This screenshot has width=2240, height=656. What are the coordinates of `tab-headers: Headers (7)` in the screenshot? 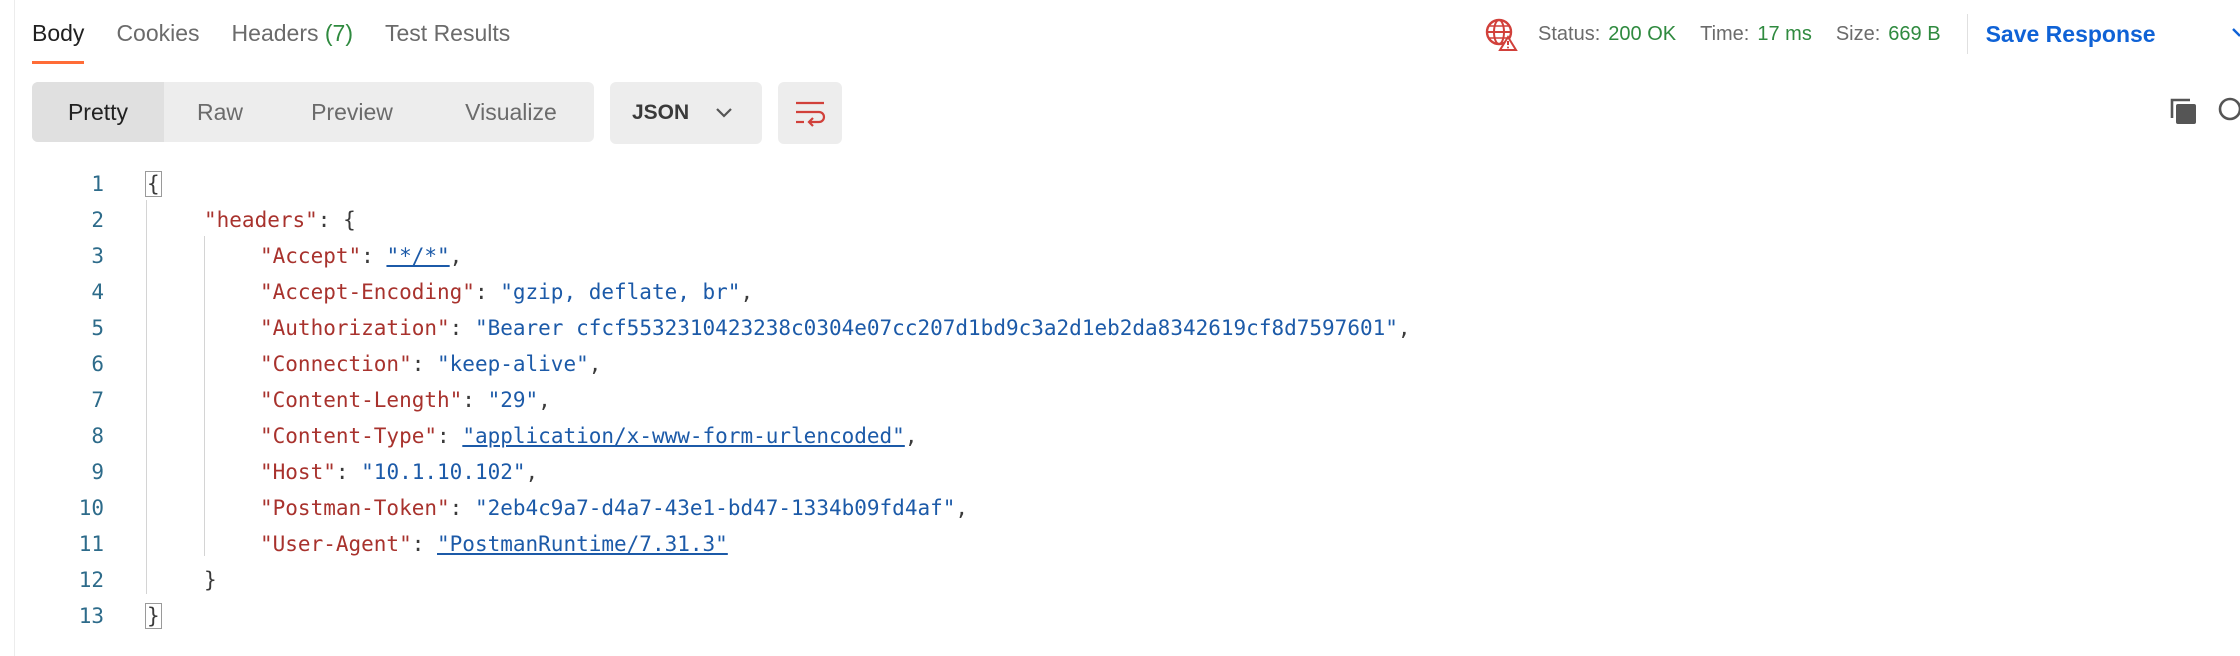 It's located at (292, 32).